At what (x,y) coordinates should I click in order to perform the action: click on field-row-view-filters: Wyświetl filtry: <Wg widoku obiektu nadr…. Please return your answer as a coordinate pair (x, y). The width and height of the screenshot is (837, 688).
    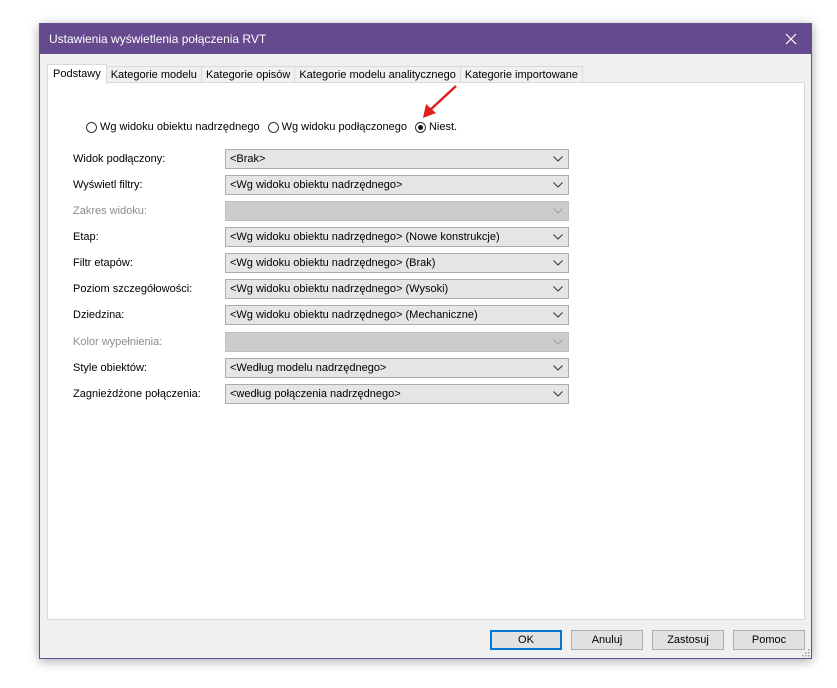
    Looking at the image, I should click on (321, 185).